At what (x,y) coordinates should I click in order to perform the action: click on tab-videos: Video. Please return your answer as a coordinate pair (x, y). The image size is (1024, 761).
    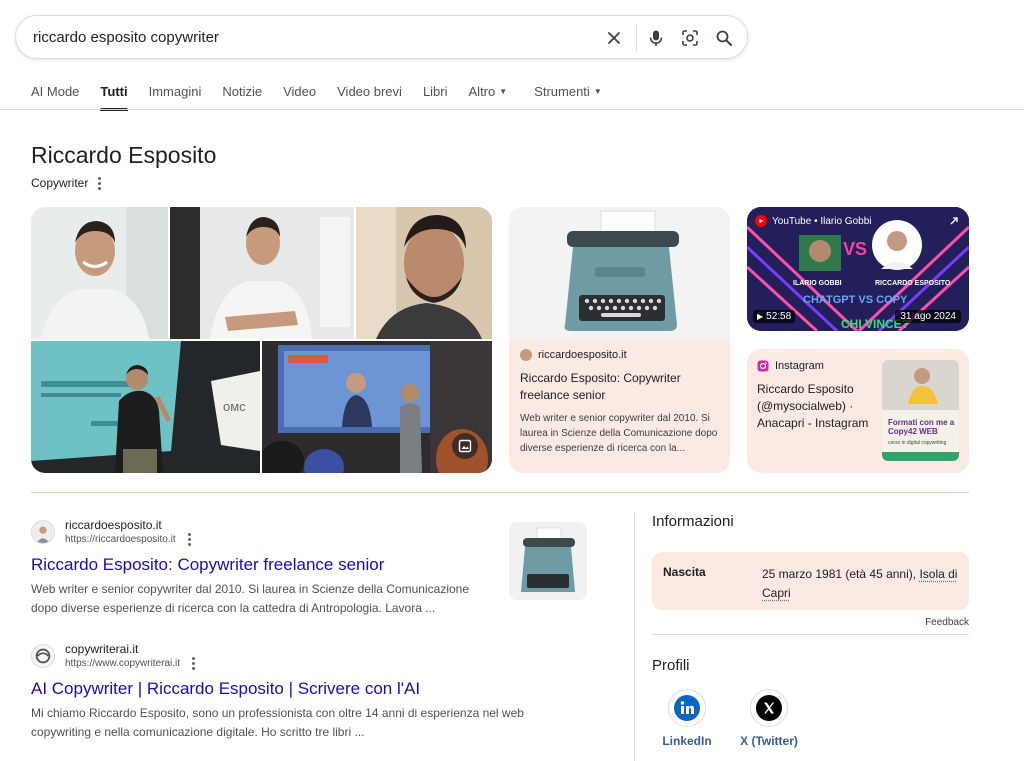
    Looking at the image, I should click on (299, 97).